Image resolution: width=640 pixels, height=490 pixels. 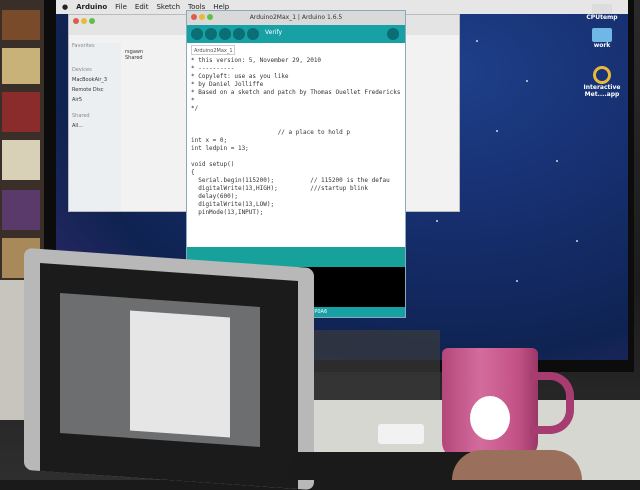 What do you see at coordinates (225, 34) in the screenshot?
I see `new-icon` at bounding box center [225, 34].